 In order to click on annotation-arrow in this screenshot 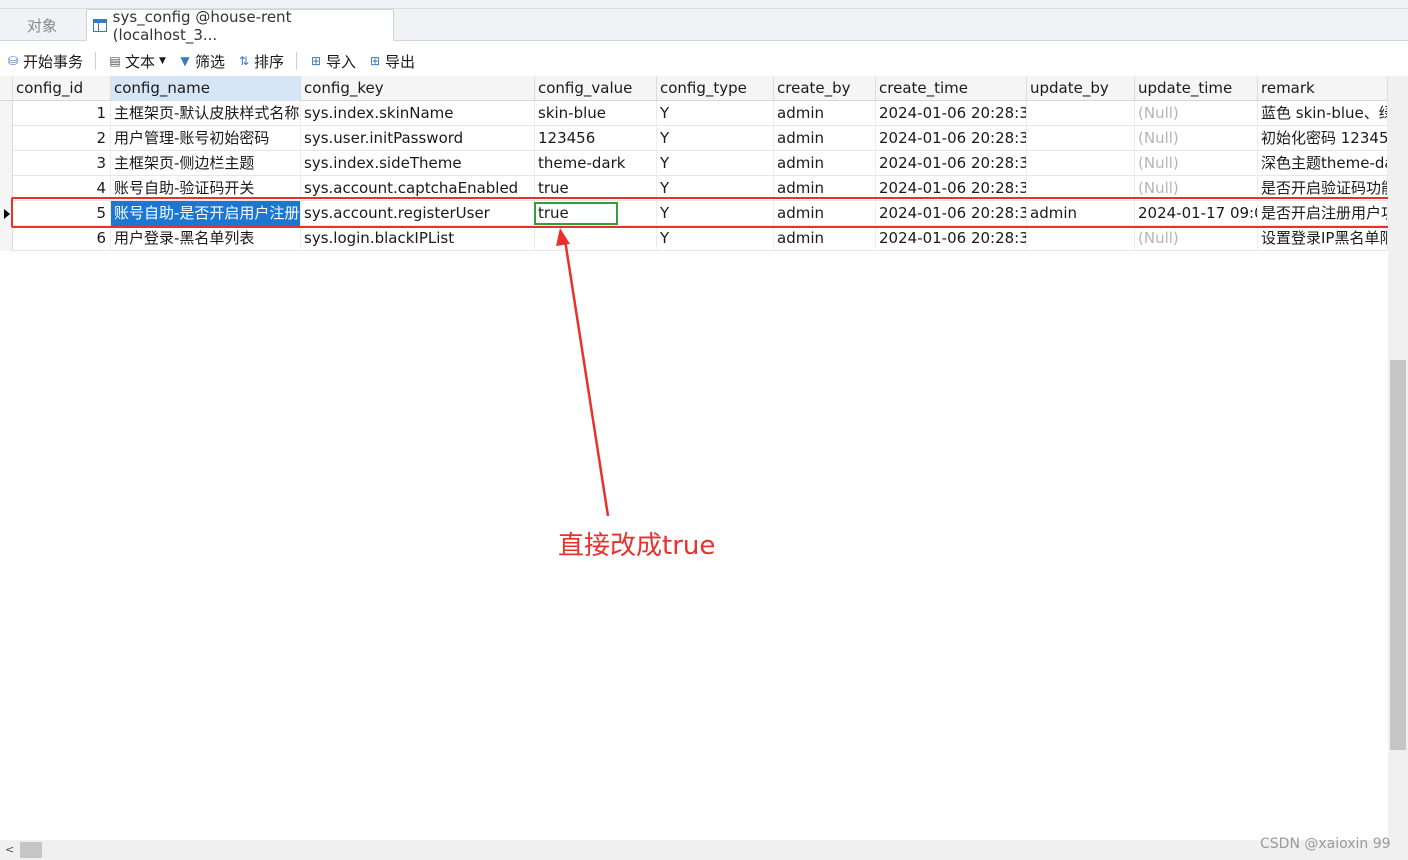, I will do `click(583, 372)`.